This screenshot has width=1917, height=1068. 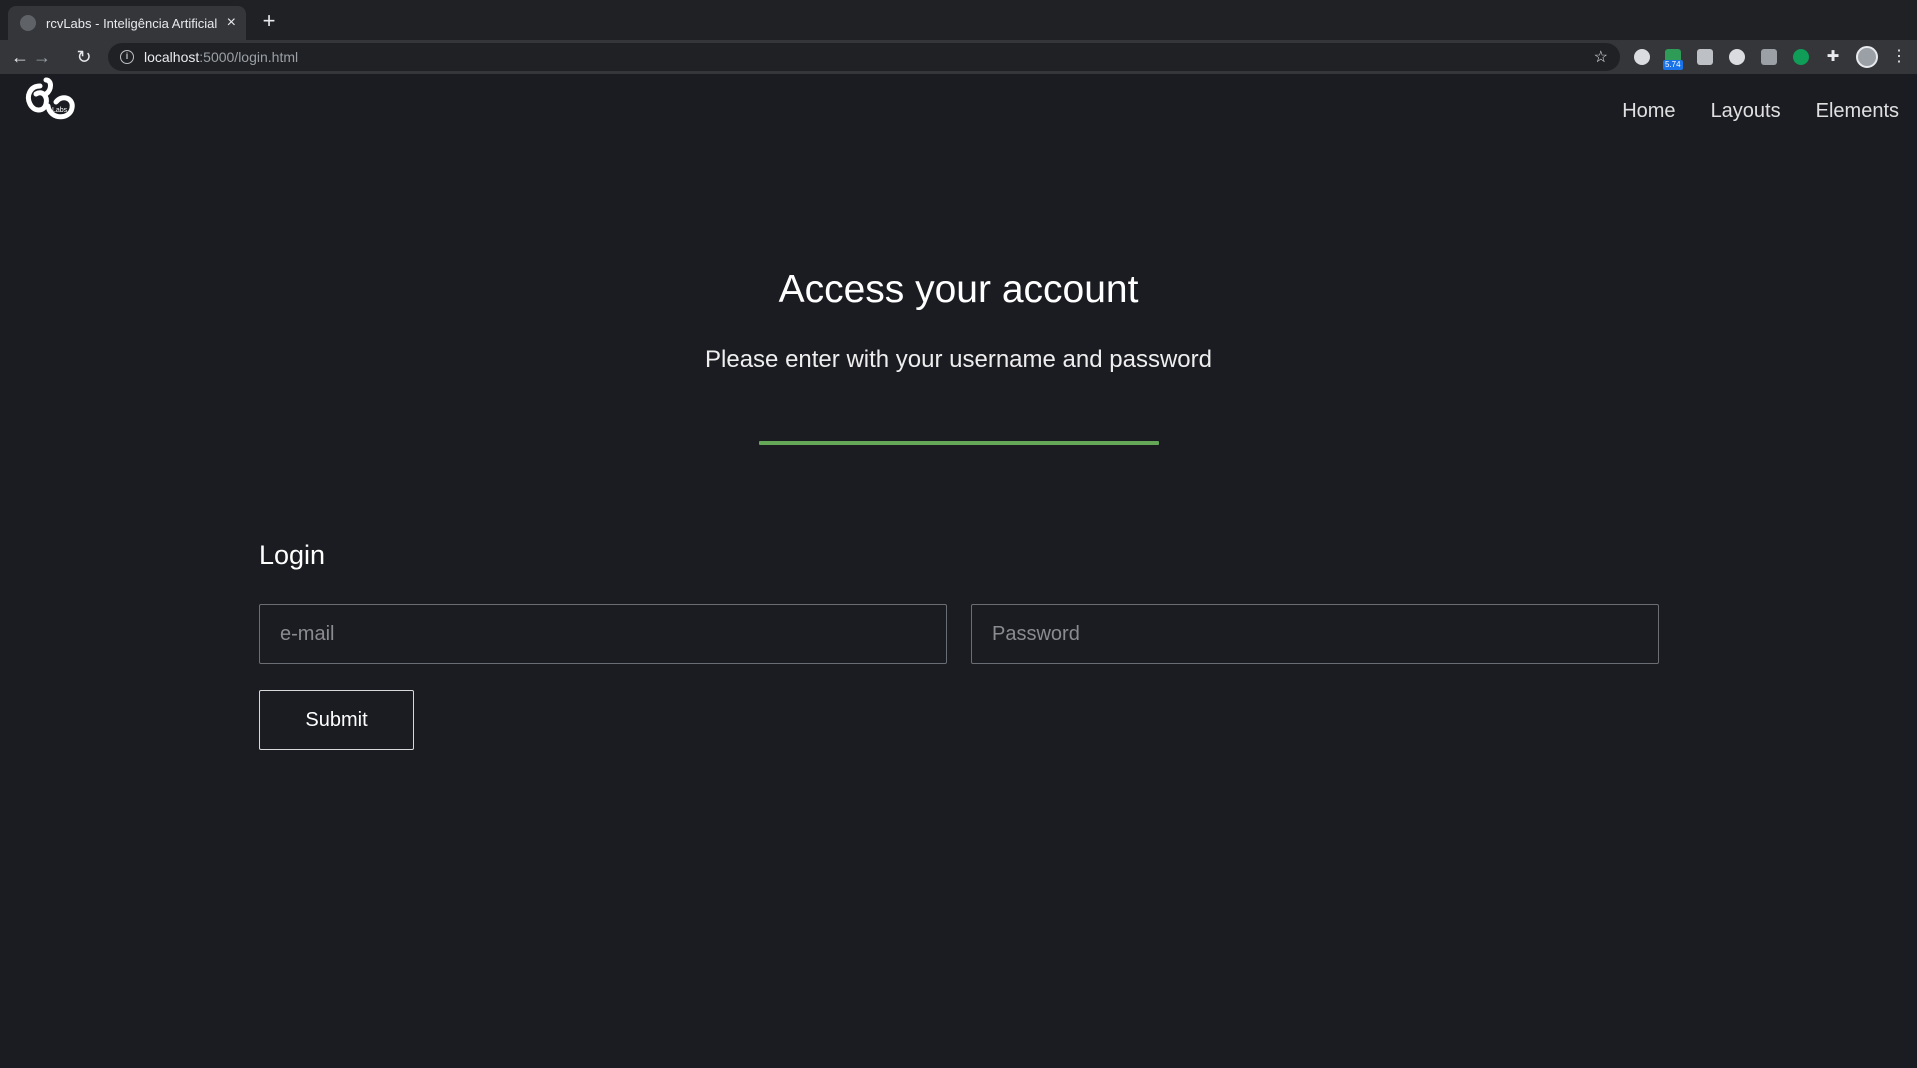 I want to click on email-field, so click(x=603, y=634).